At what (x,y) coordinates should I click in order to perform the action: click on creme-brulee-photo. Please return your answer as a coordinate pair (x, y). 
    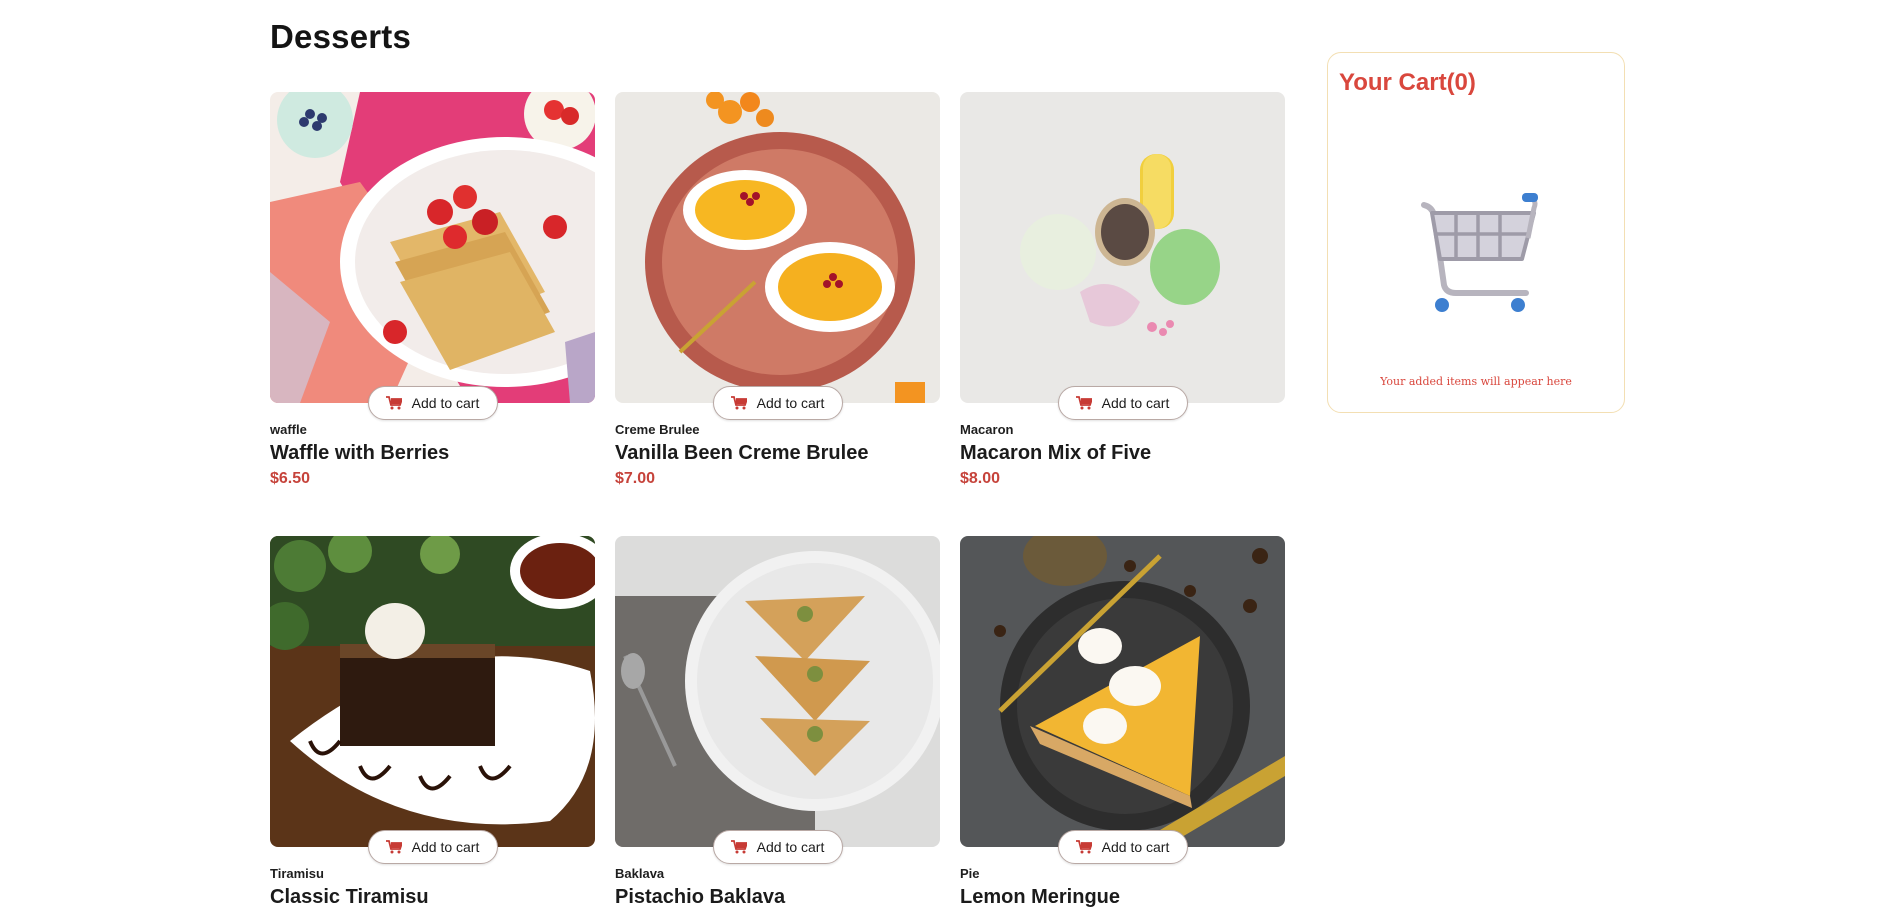
    Looking at the image, I should click on (777, 247).